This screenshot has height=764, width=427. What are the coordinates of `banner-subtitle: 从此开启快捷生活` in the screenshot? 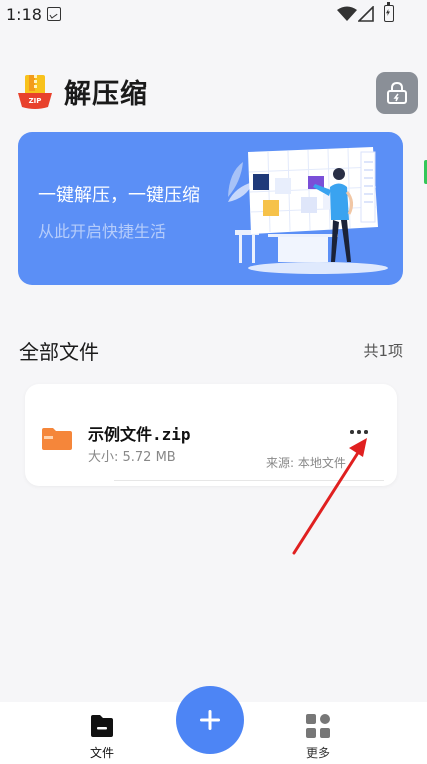 It's located at (102, 231).